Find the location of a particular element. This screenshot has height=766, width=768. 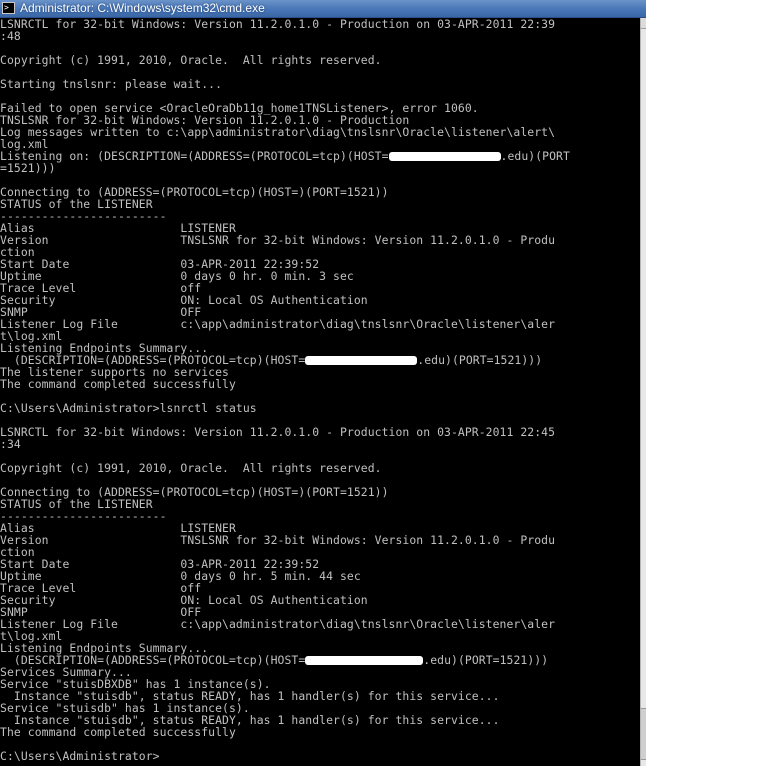

console-line: =1521))) is located at coordinates (28, 168).